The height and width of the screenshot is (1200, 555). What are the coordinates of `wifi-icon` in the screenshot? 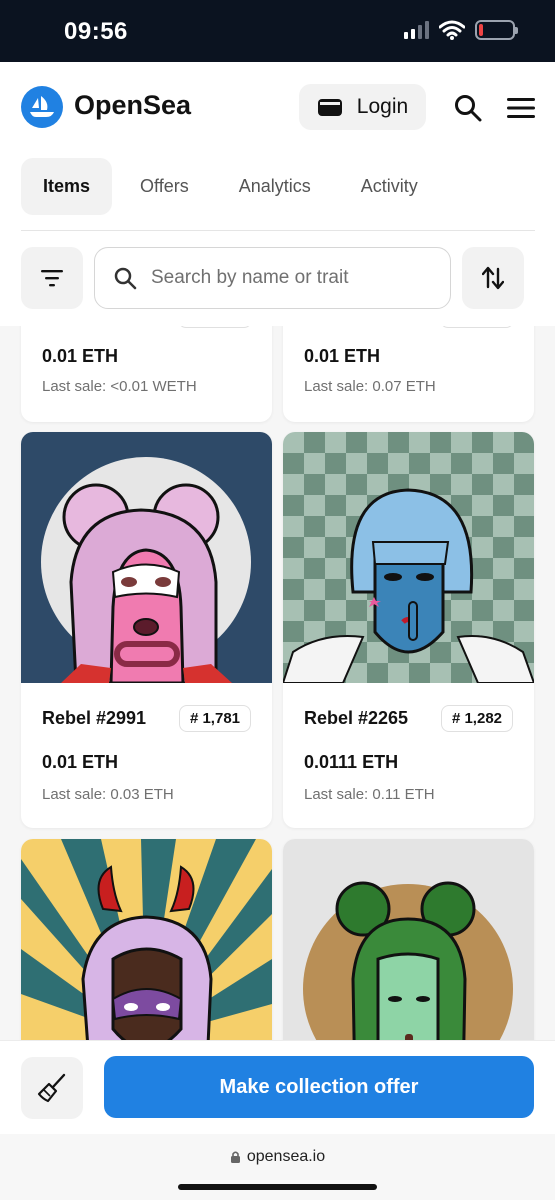 It's located at (452, 30).